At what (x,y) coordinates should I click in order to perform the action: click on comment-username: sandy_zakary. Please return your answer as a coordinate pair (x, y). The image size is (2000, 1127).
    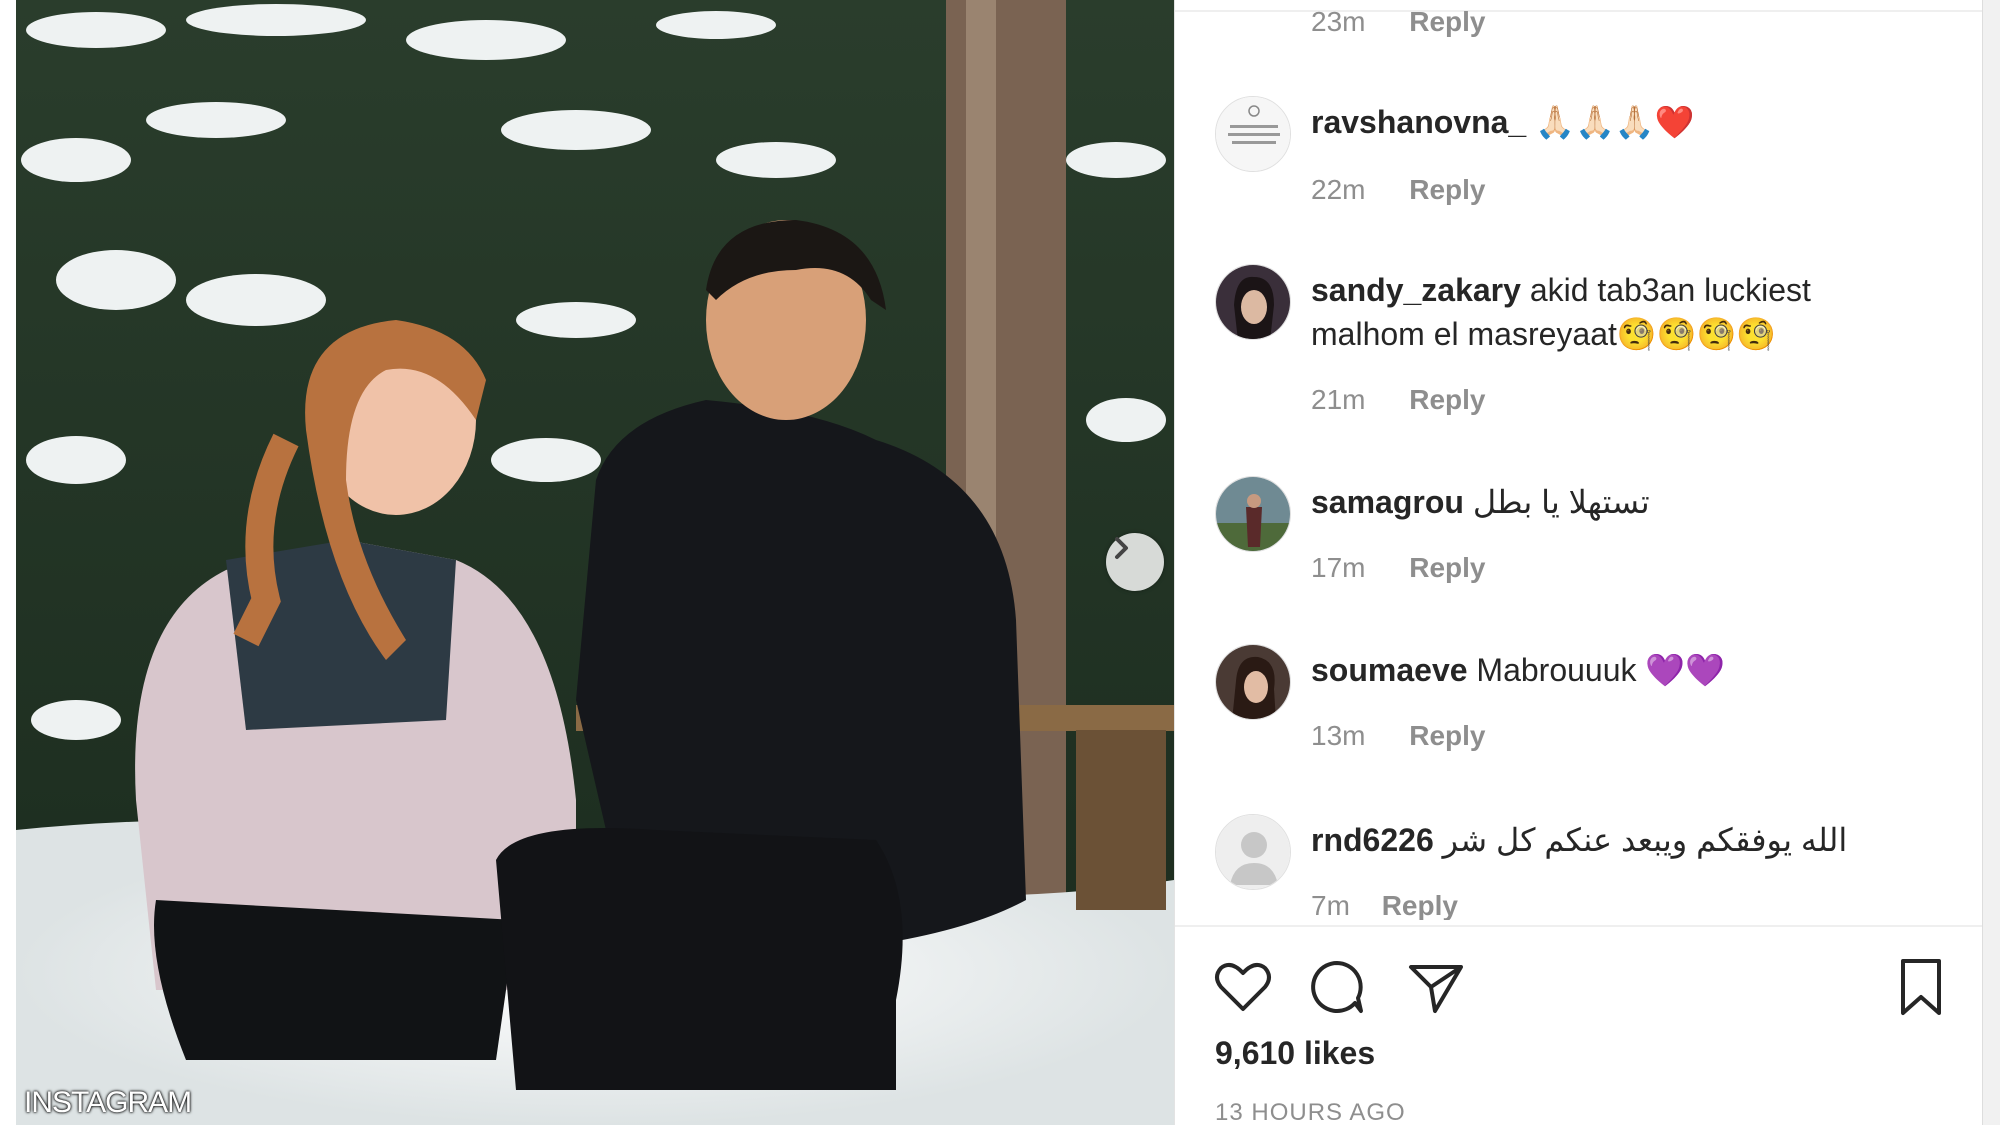
    Looking at the image, I should click on (1416, 290).